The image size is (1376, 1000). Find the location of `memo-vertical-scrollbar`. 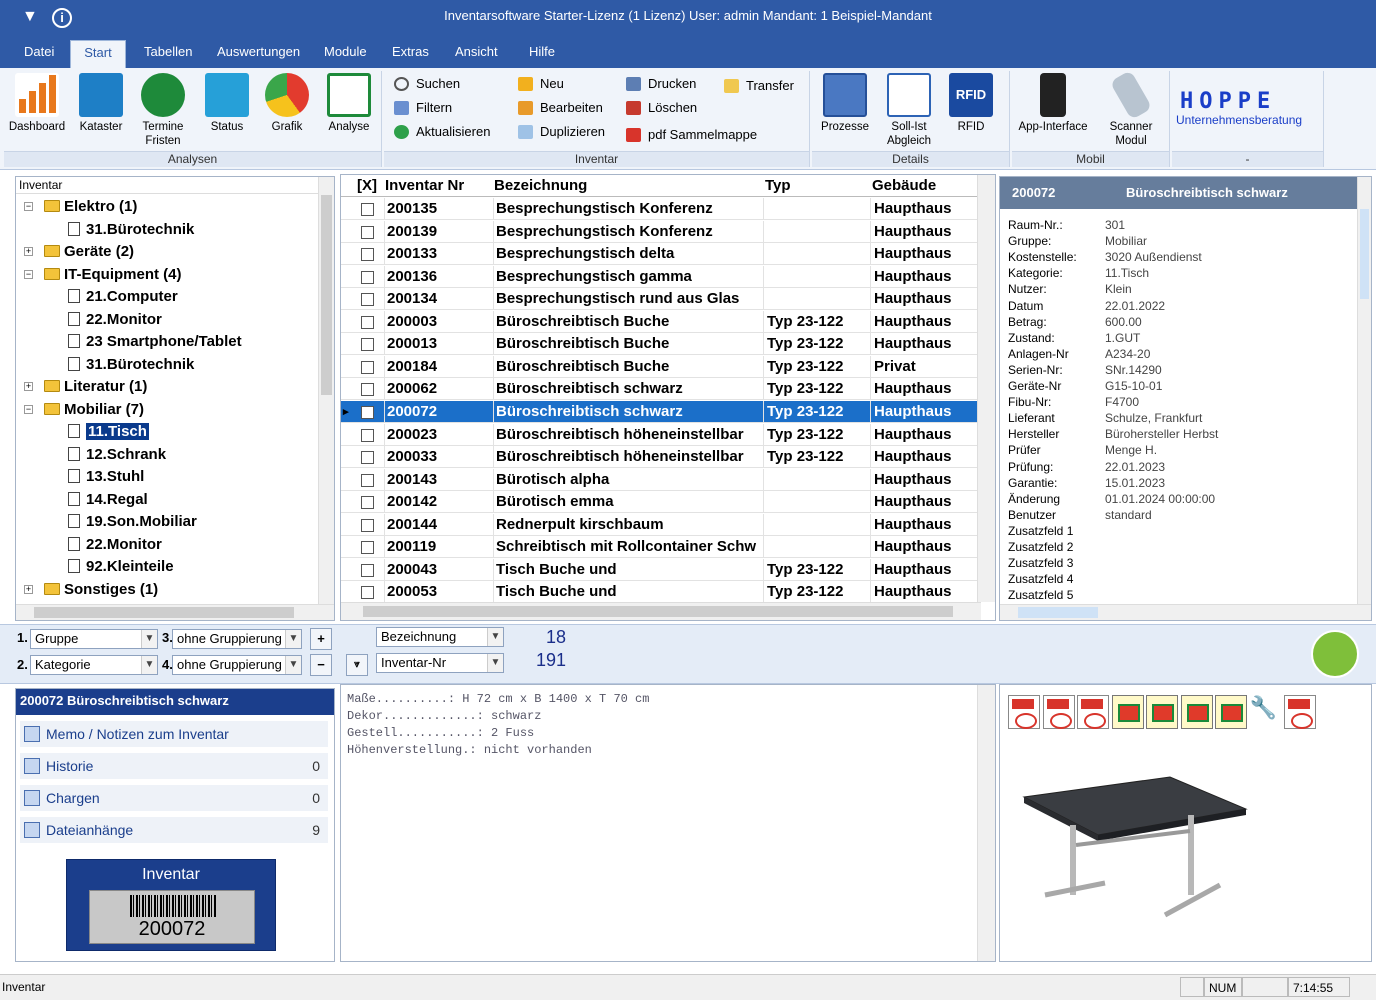

memo-vertical-scrollbar is located at coordinates (986, 823).